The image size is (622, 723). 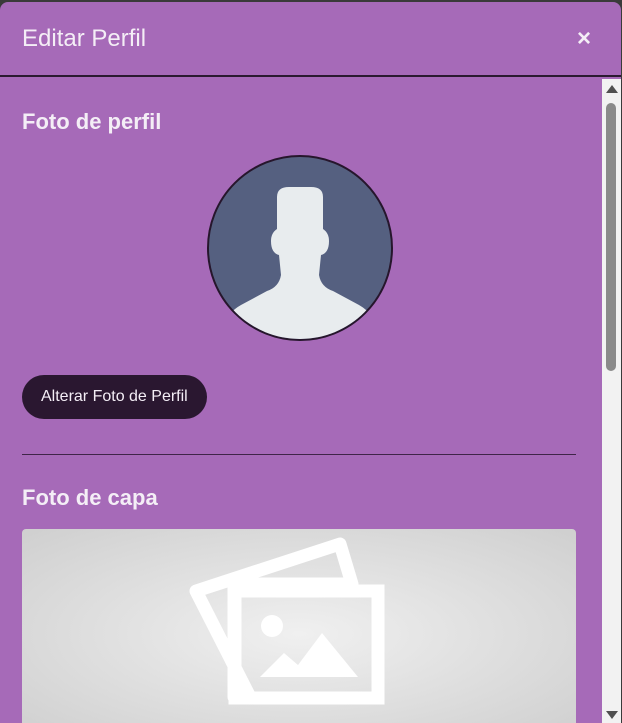 What do you see at coordinates (92, 121) in the screenshot?
I see `profile-photo-title: Foto de perfil` at bounding box center [92, 121].